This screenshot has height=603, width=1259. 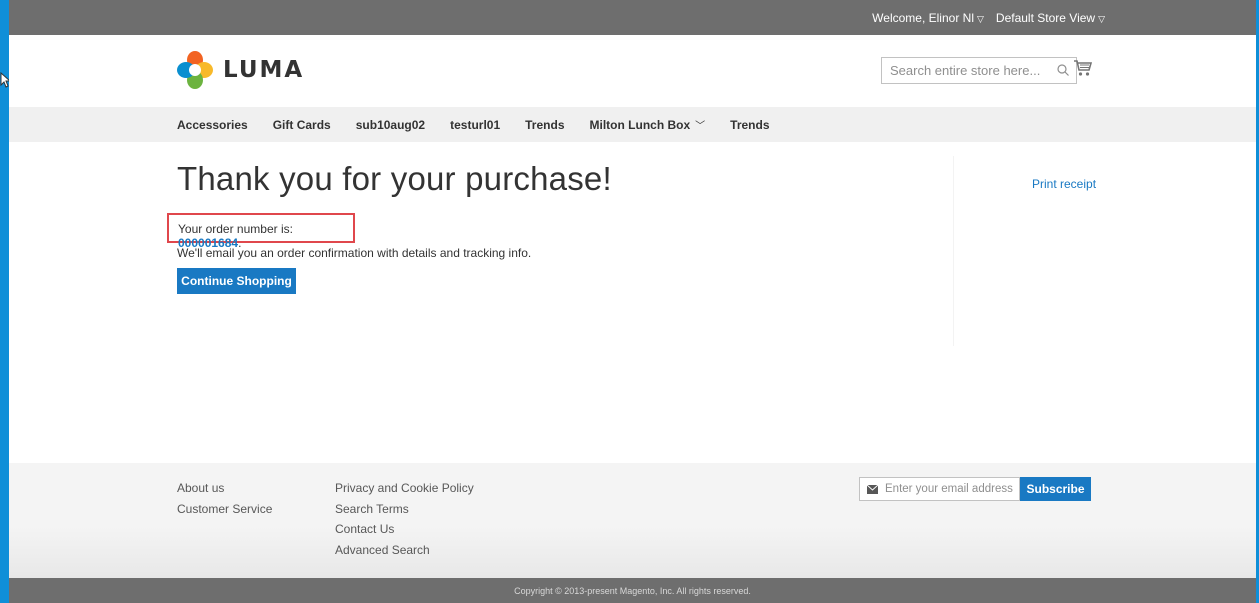 What do you see at coordinates (212, 125) in the screenshot?
I see `nav-item-accessories: Accessories` at bounding box center [212, 125].